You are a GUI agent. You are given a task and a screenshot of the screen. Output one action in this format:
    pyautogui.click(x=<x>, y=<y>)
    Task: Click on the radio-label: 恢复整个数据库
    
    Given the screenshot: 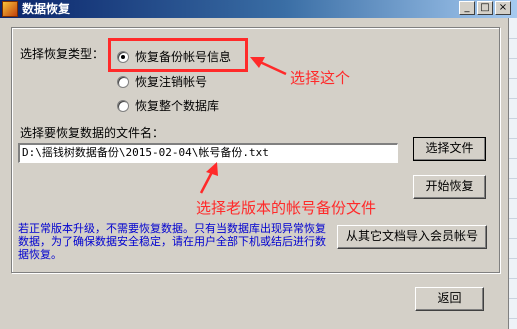 What is the action you would take?
    pyautogui.click(x=177, y=106)
    